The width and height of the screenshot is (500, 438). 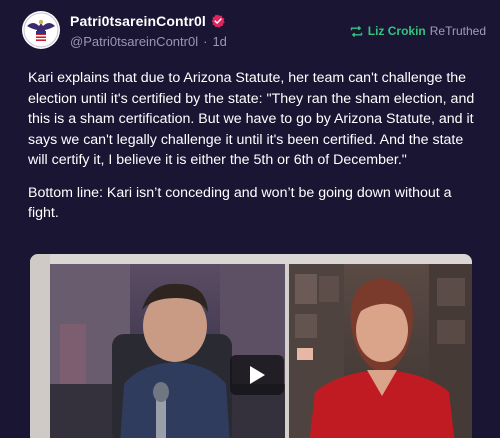 I want to click on video-frame-top, so click(x=251, y=259).